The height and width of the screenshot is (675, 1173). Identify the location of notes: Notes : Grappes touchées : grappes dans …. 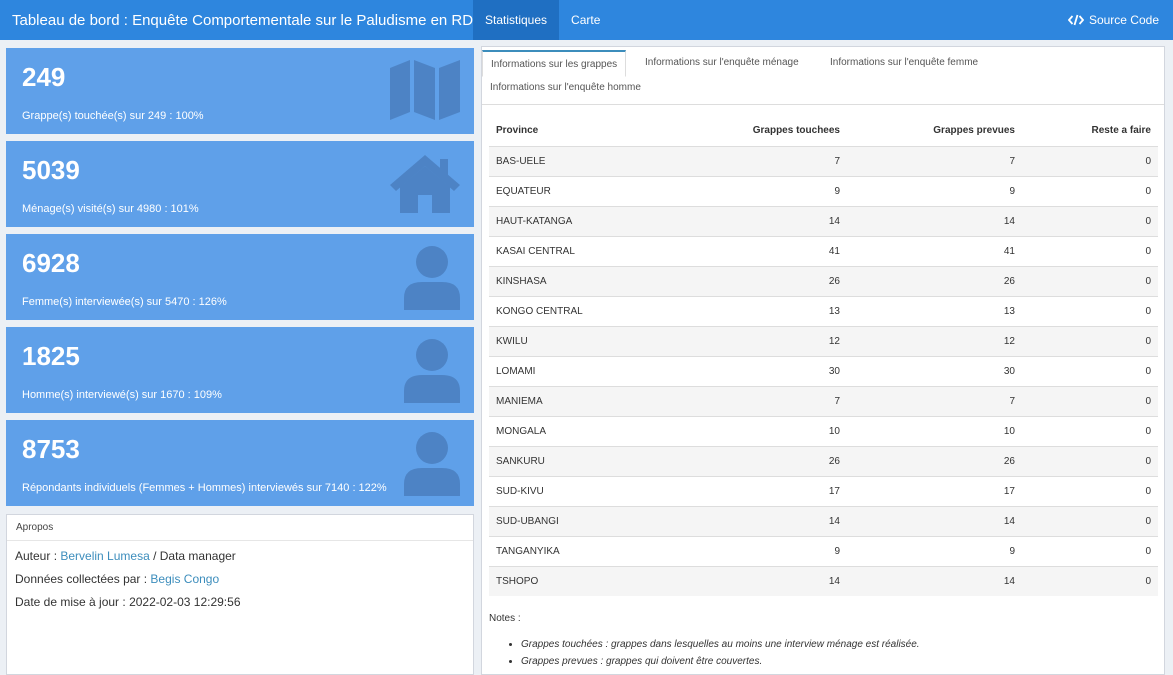
(704, 641).